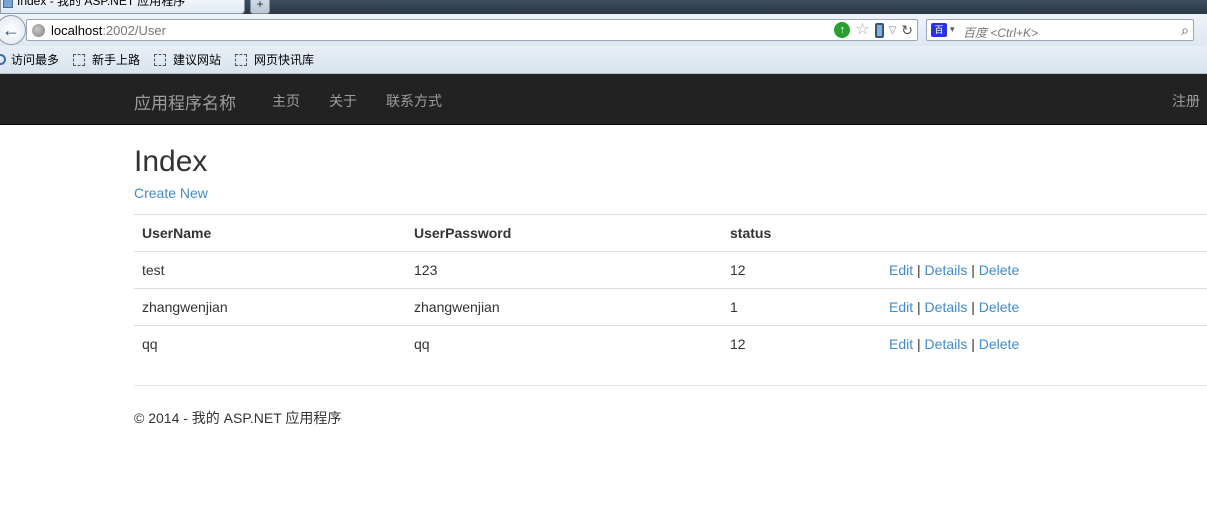  I want to click on bookmark-label: 建议网站, so click(197, 60).